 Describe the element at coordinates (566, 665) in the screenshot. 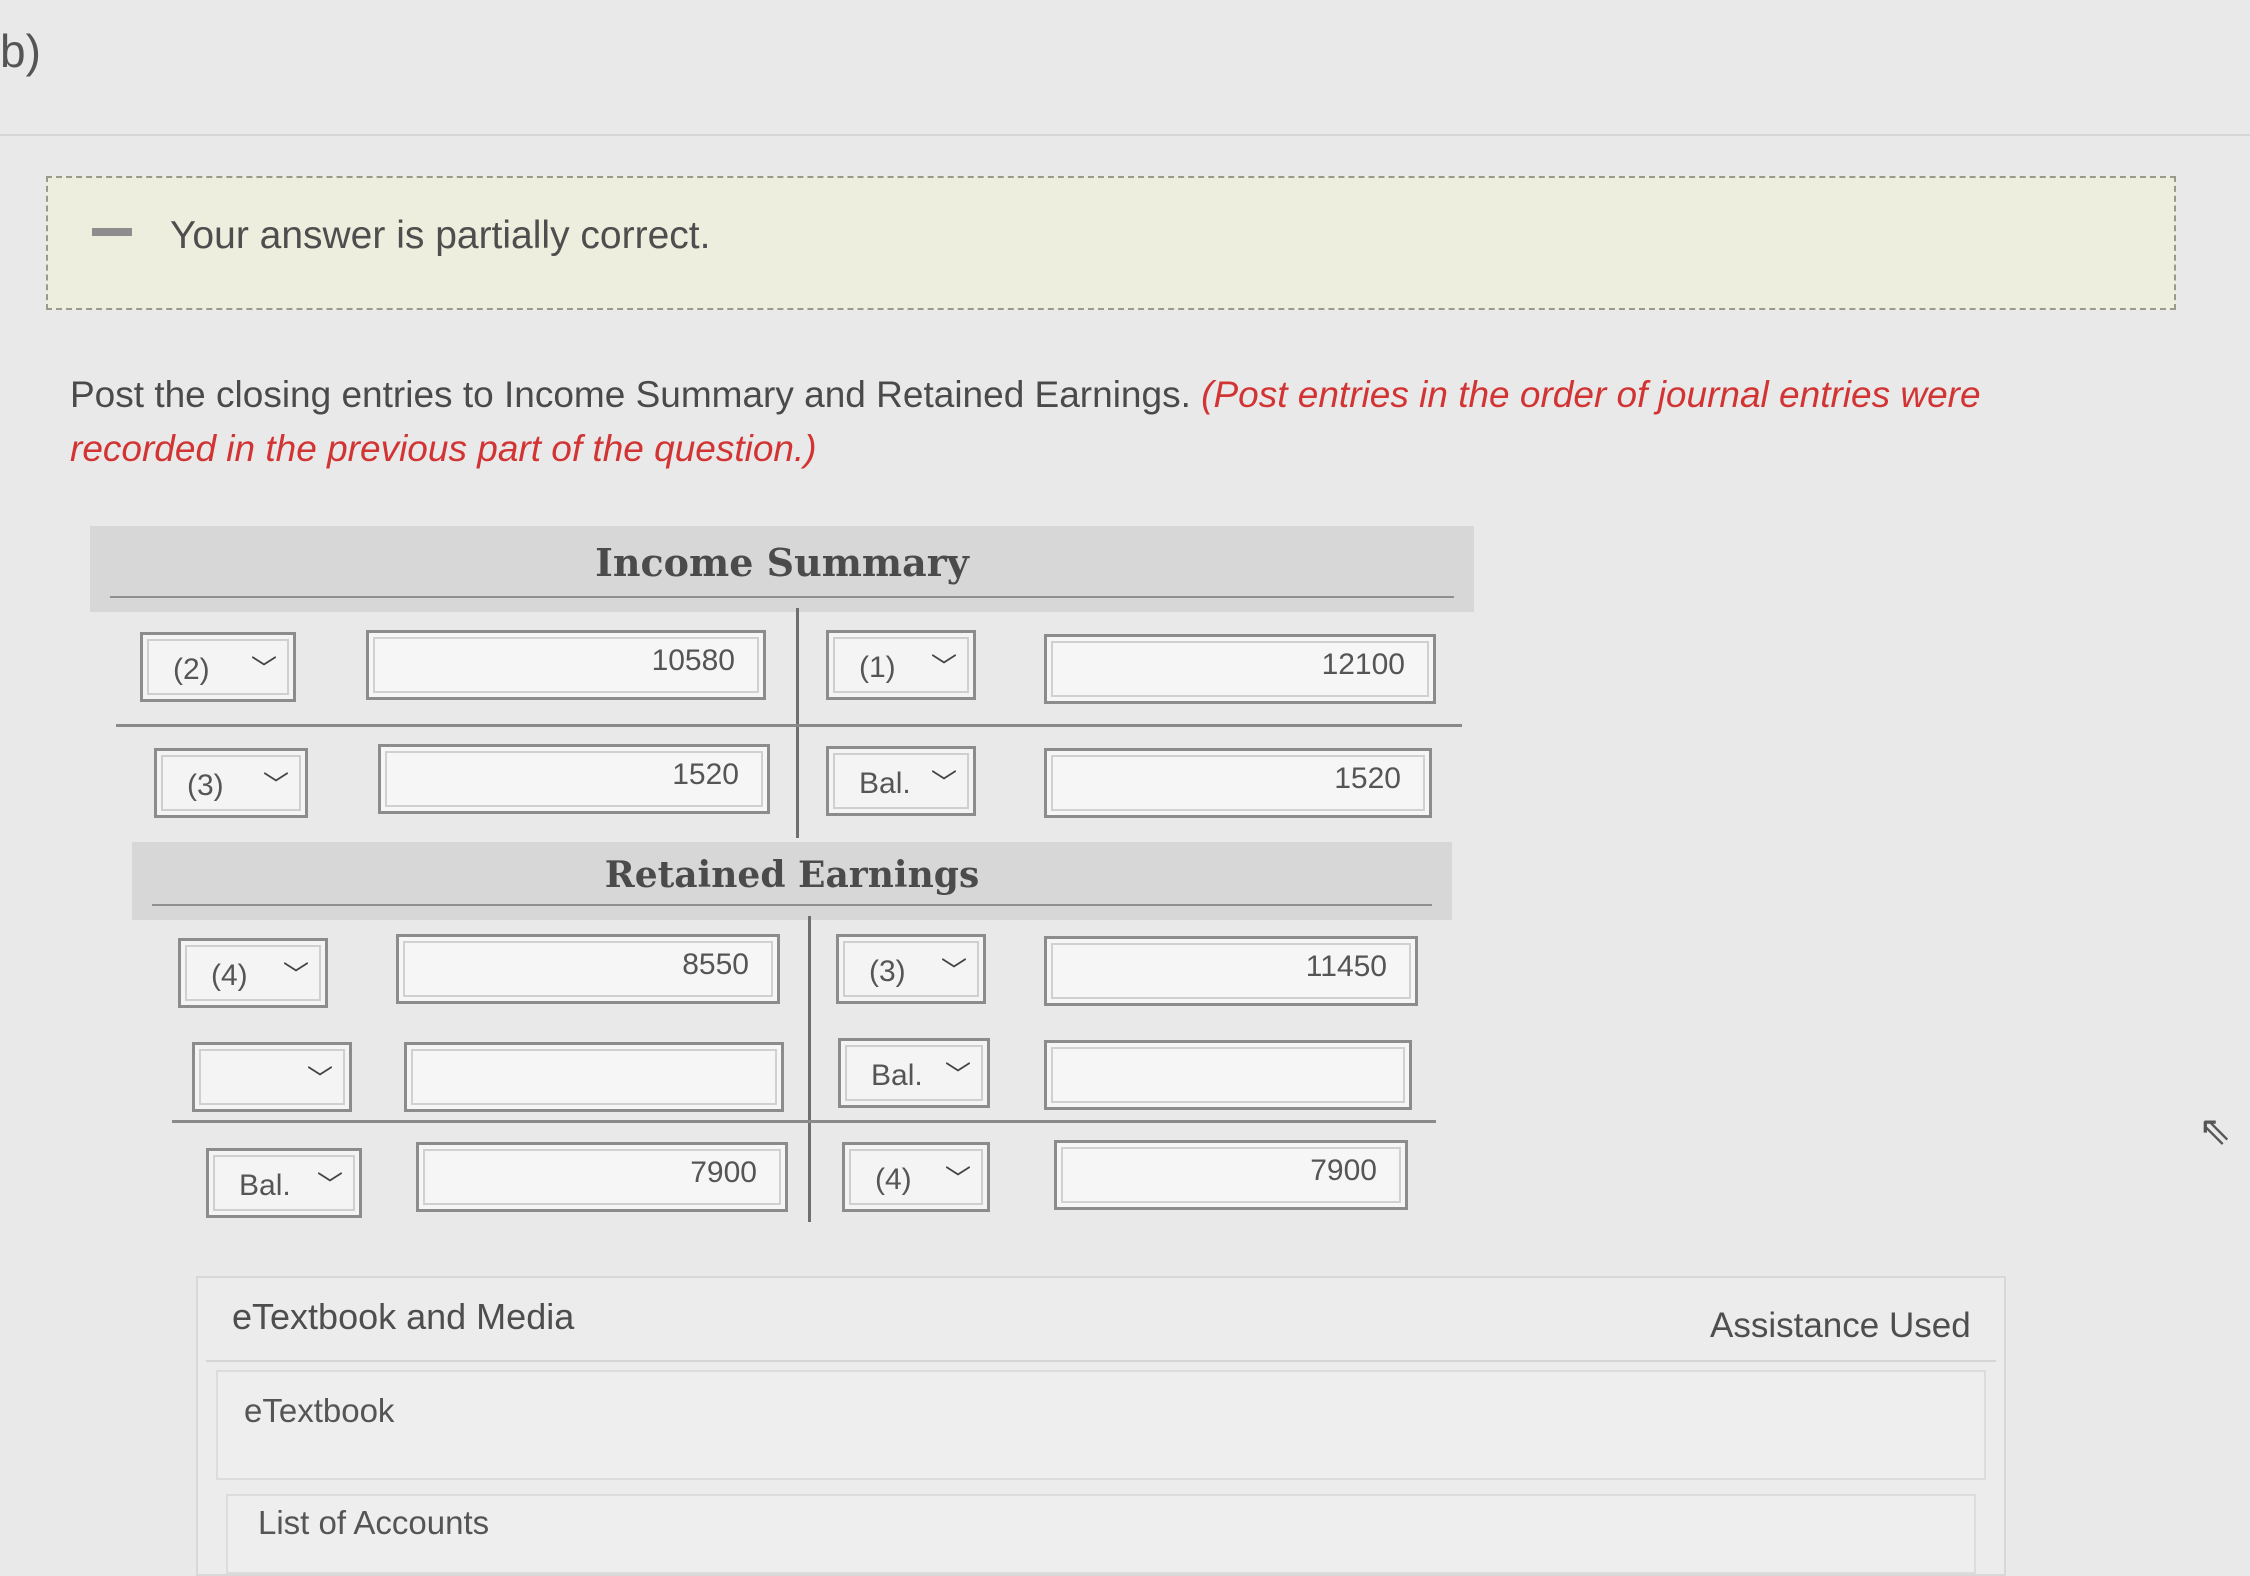

I see `is-row1-debit-amount-input: 10580` at that location.